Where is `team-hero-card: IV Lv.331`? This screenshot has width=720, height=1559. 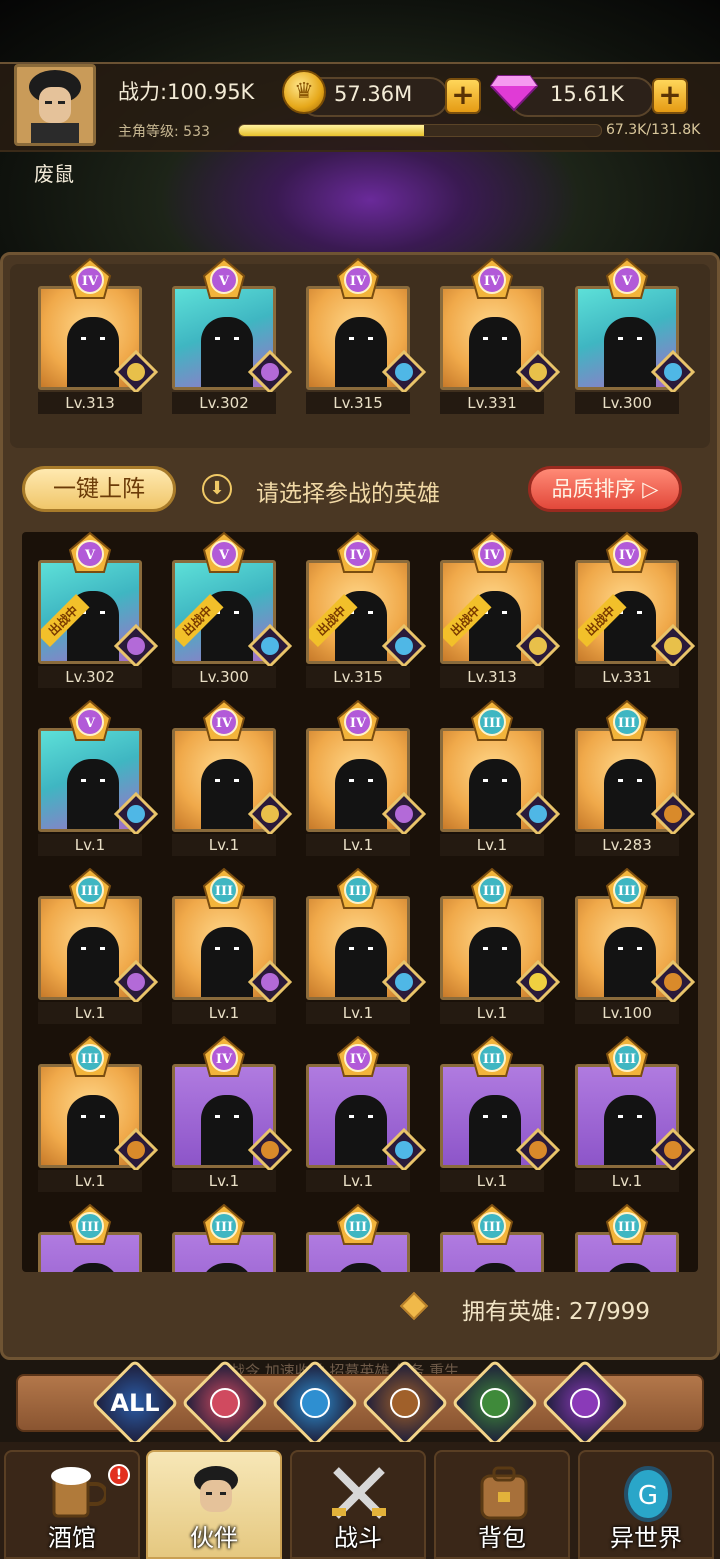 team-hero-card: IV Lv.331 is located at coordinates (500, 337).